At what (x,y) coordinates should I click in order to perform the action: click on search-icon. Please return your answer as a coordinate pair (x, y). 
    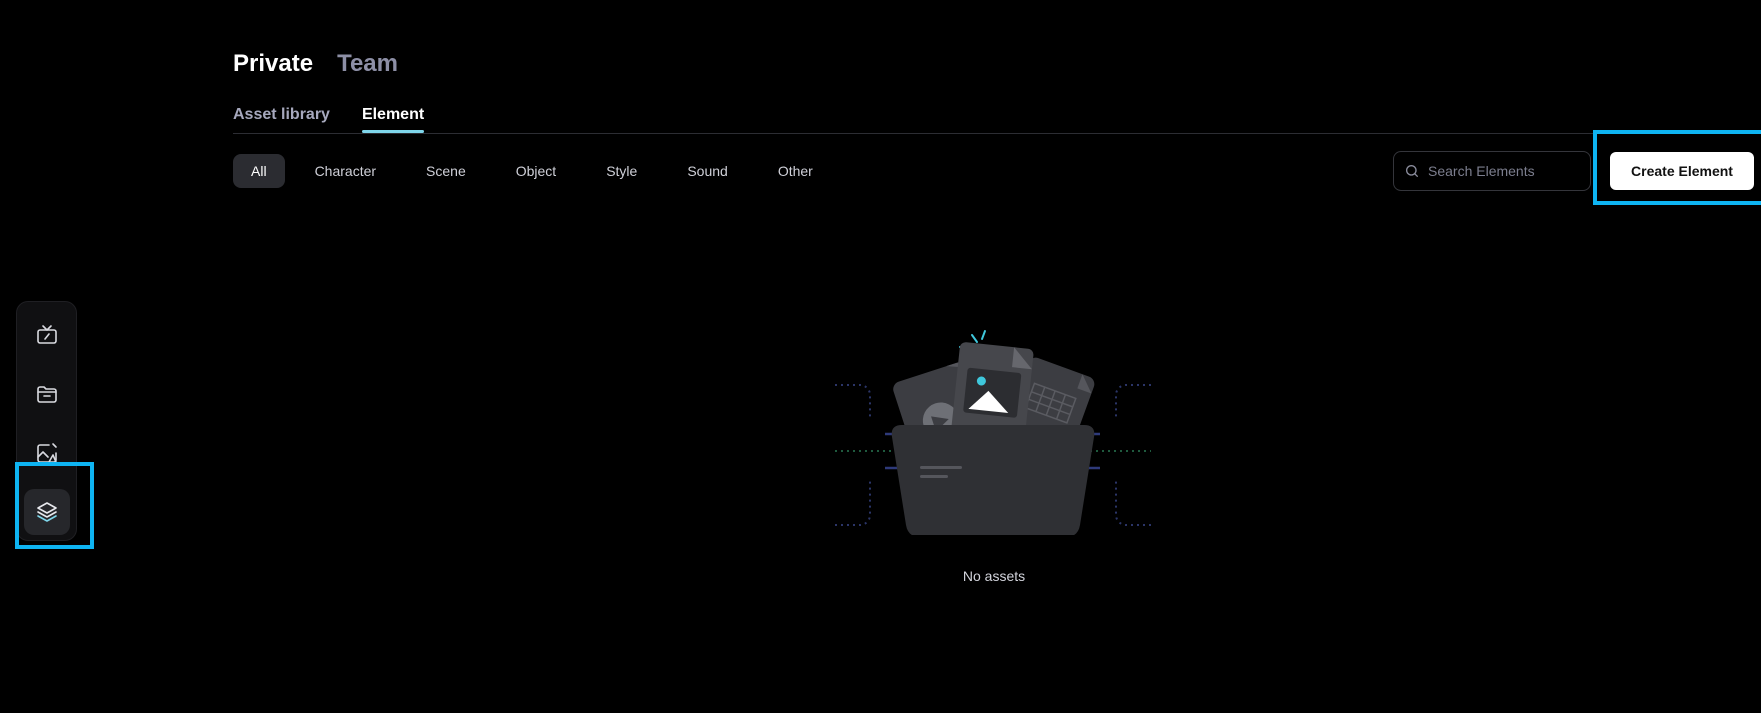
    Looking at the image, I should click on (1412, 171).